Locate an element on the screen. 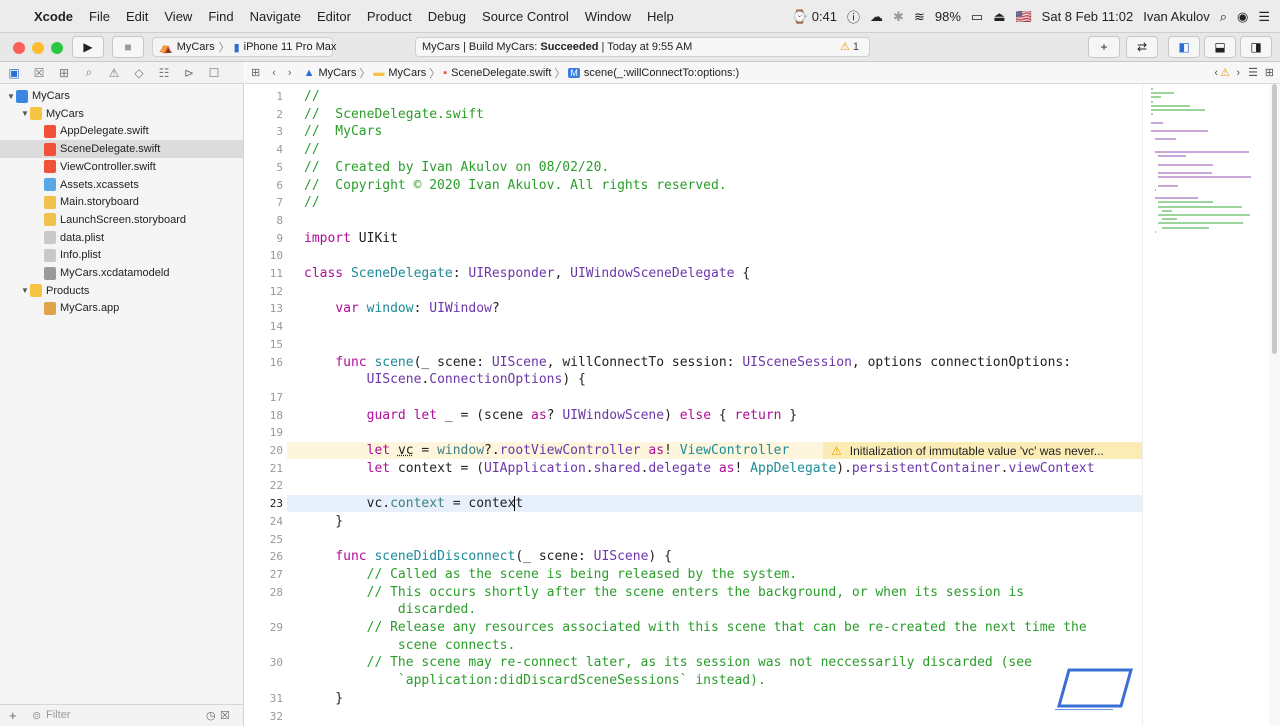 The height and width of the screenshot is (726, 1280). breadcrumb-project: MyCars is located at coordinates (337, 73).